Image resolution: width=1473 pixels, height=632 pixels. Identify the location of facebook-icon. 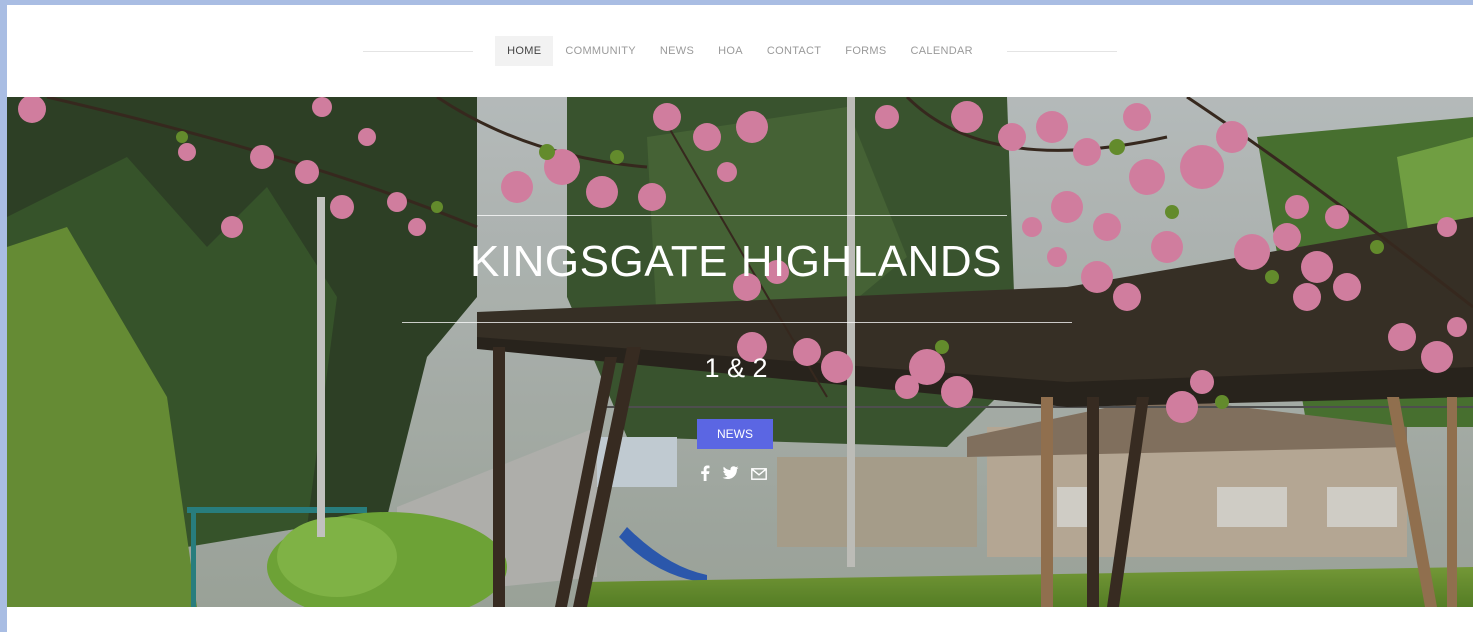
(705, 475).